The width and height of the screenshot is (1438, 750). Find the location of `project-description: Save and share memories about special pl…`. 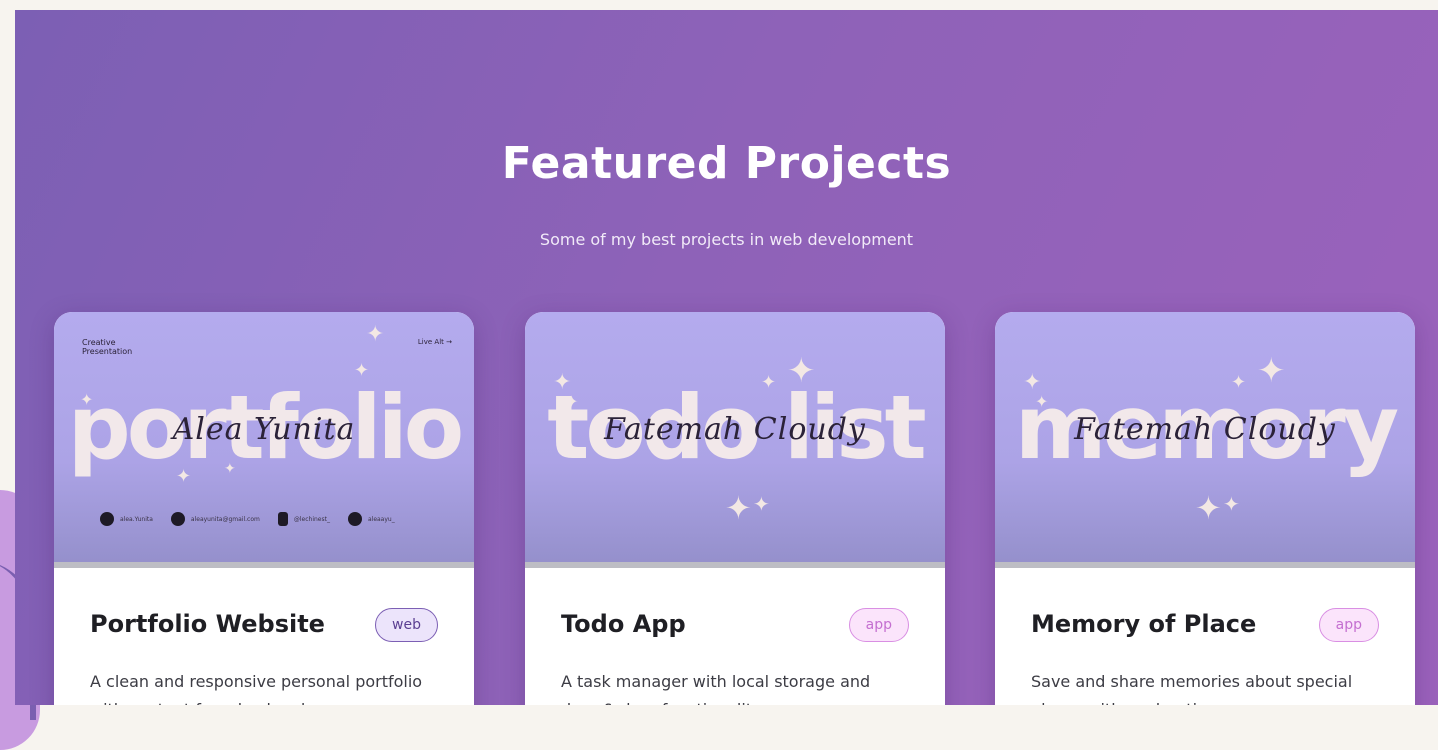

project-description: Save and share memories about special pl… is located at coordinates (1192, 688).